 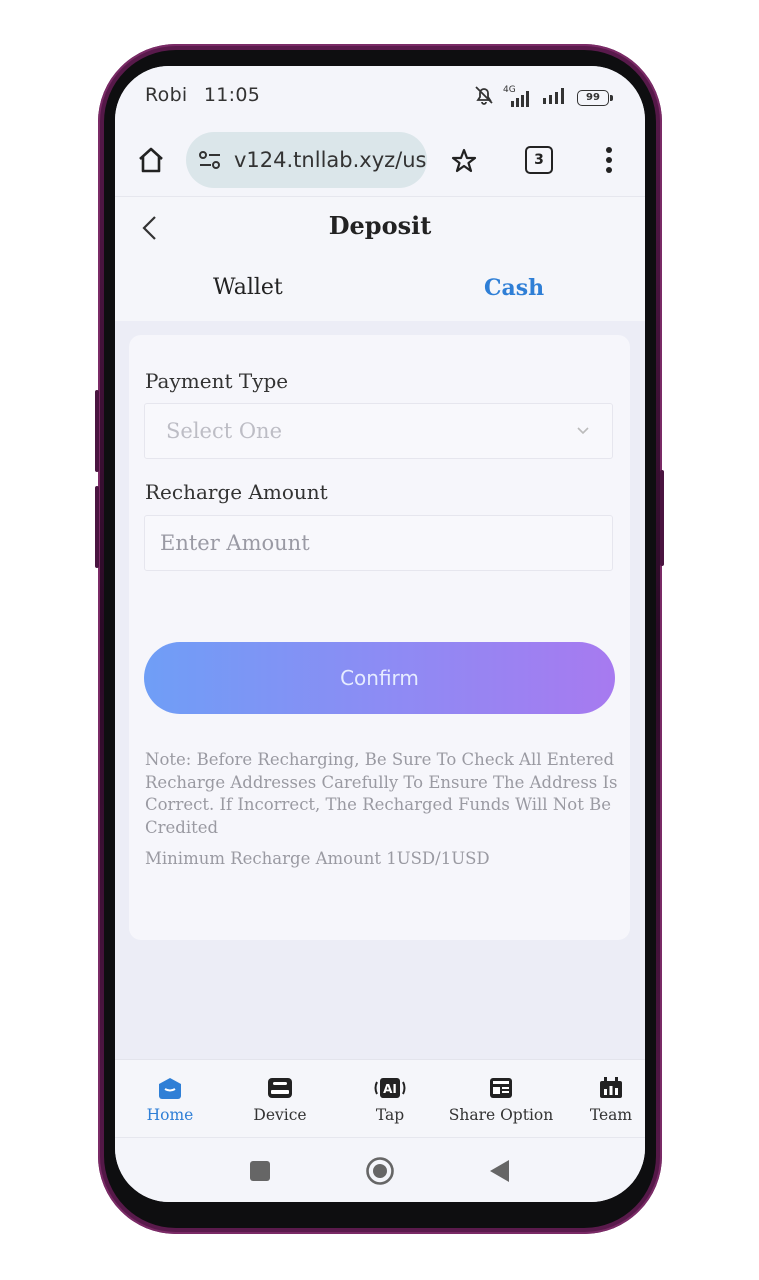 What do you see at coordinates (224, 431) in the screenshot?
I see `payment-type-placeholder: Select One` at bounding box center [224, 431].